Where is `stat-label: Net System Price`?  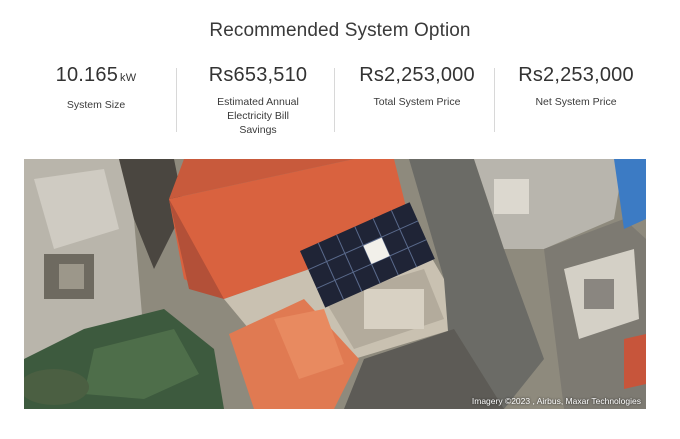 stat-label: Net System Price is located at coordinates (576, 102).